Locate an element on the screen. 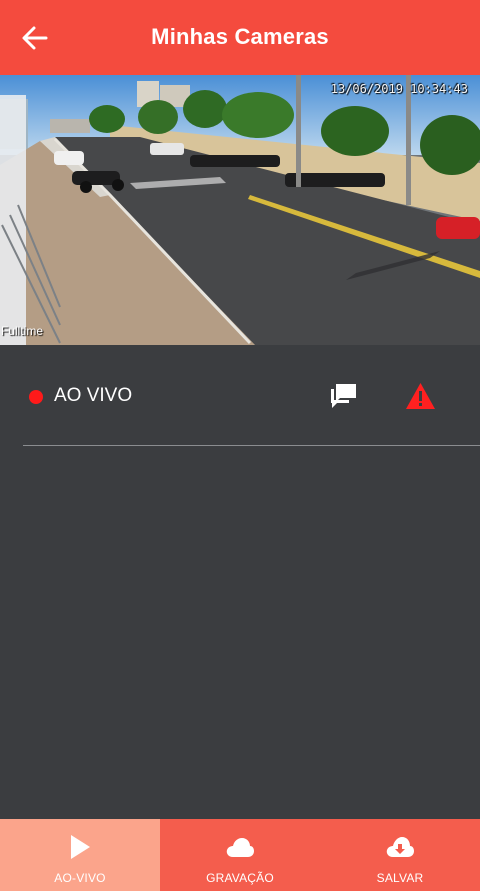 Image resolution: width=480 pixels, height=891 pixels. nav-salvar: SALVAR is located at coordinates (400, 855).